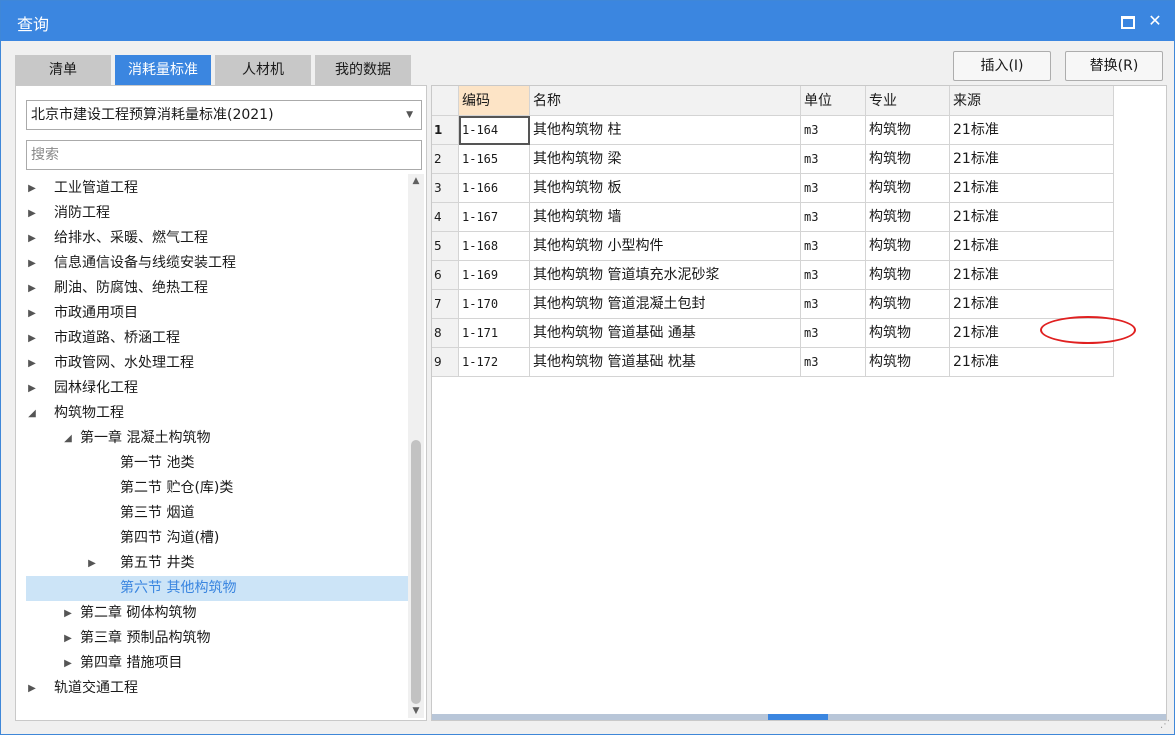 The width and height of the screenshot is (1175, 735). I want to click on row-number: 1, so click(445, 130).